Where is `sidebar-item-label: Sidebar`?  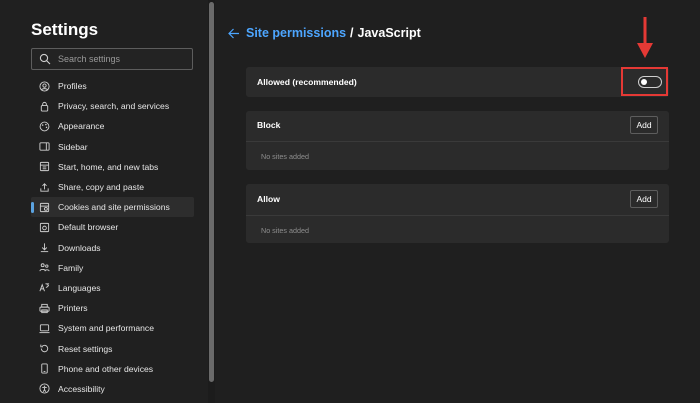
sidebar-item-label: Sidebar is located at coordinates (73, 146).